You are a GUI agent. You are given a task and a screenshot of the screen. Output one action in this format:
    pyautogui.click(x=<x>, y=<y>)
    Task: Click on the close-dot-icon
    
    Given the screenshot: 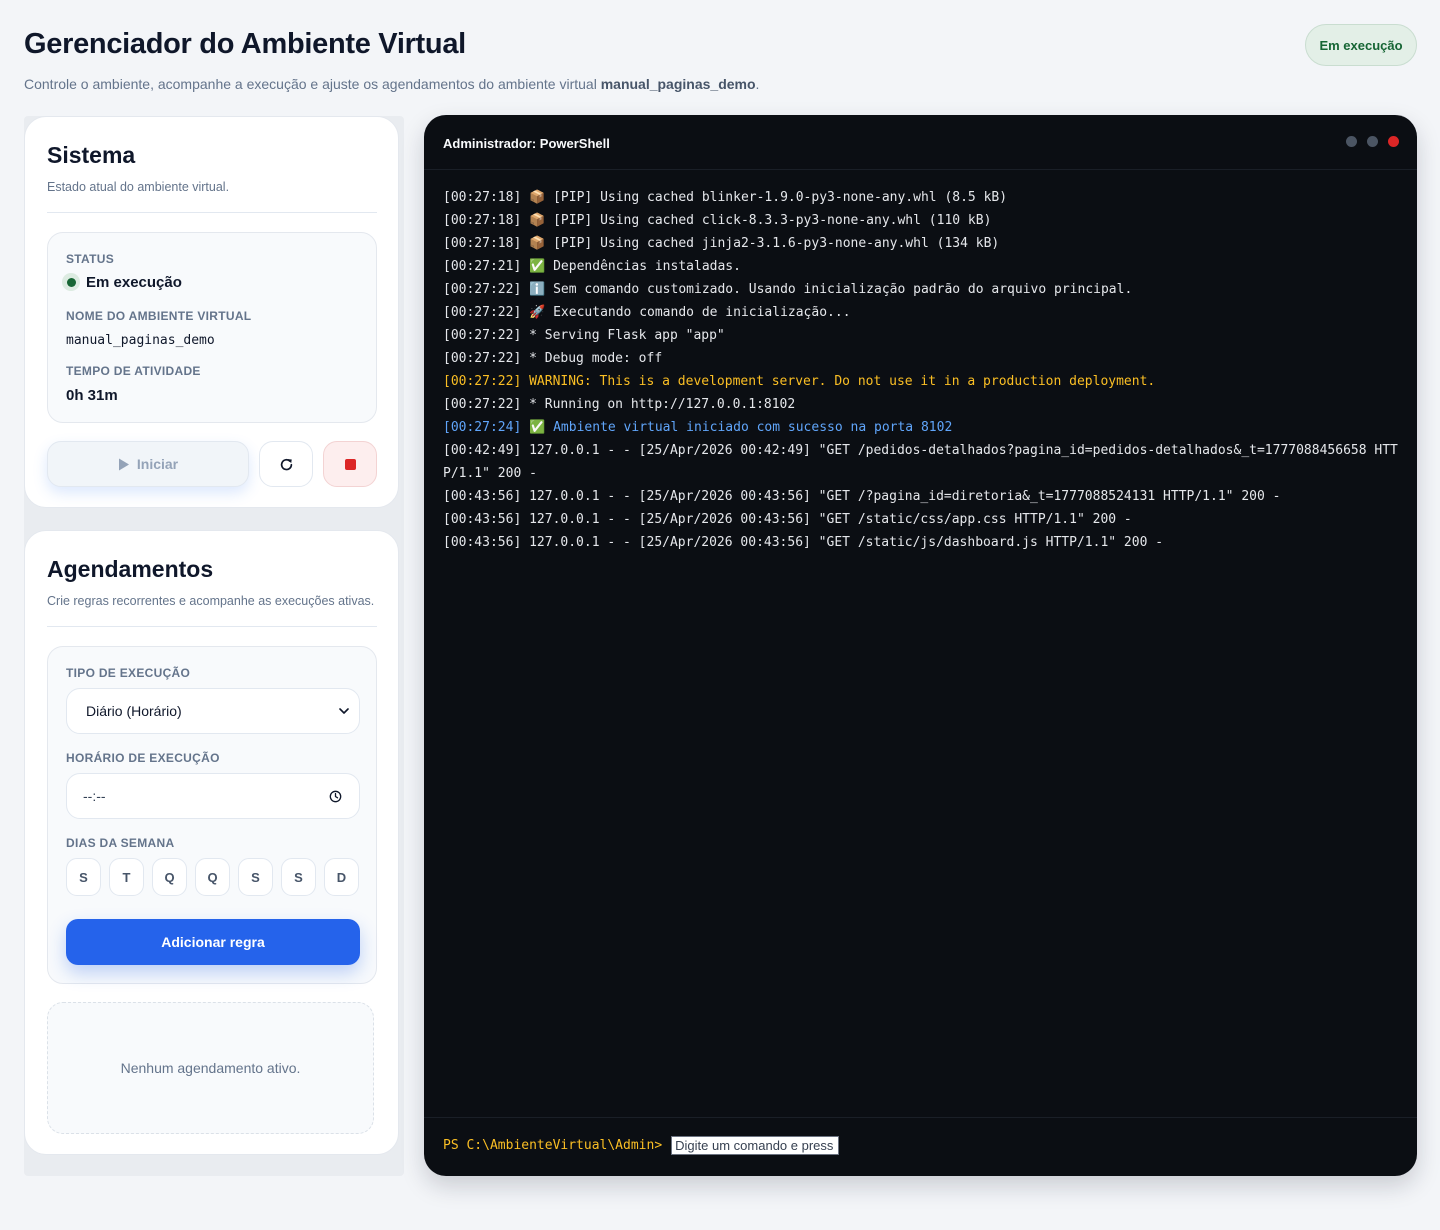 What is the action you would take?
    pyautogui.click(x=1393, y=141)
    